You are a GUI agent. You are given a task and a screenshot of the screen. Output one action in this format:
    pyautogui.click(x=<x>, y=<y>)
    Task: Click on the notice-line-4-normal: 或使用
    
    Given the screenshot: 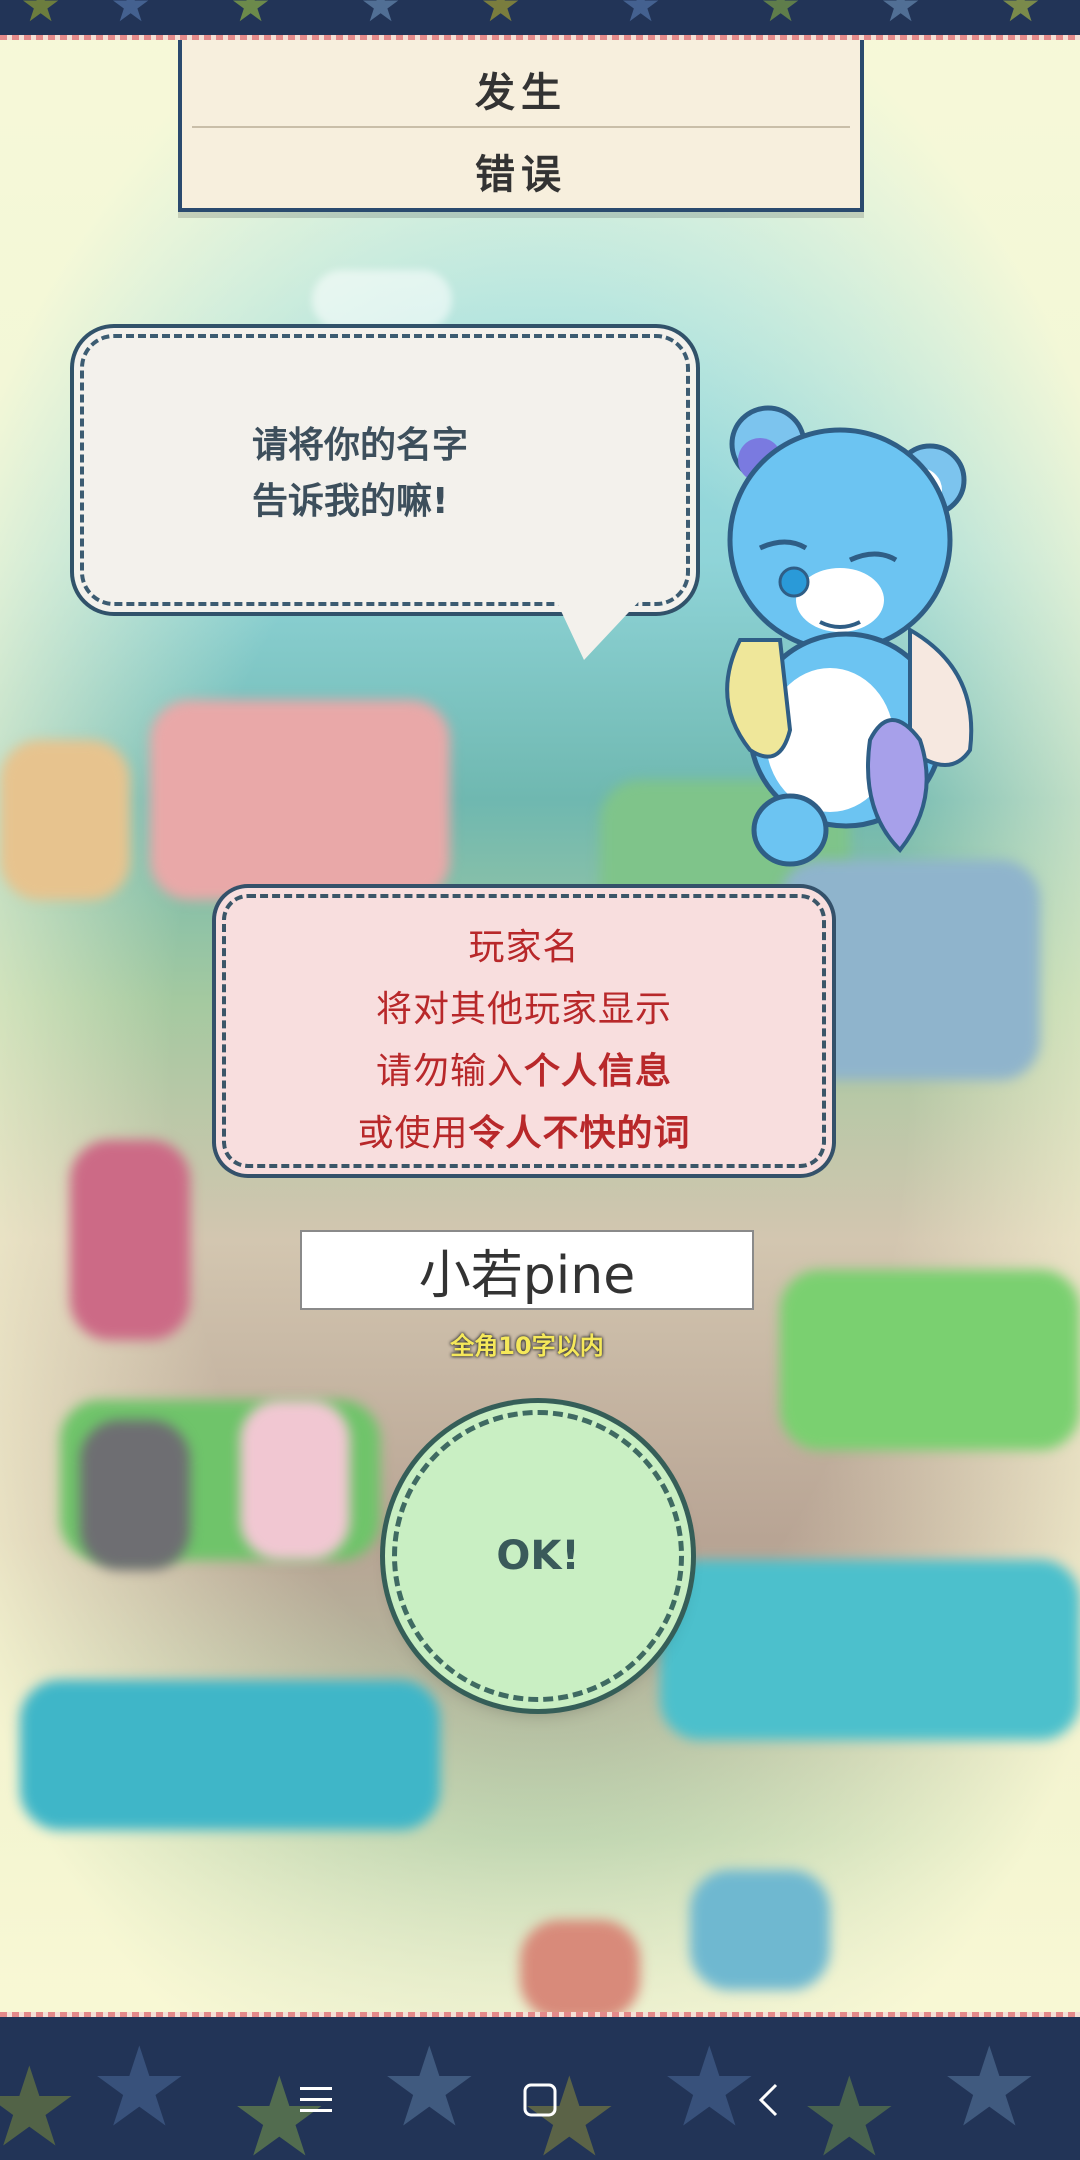 What is the action you would take?
    pyautogui.click(x=413, y=1133)
    